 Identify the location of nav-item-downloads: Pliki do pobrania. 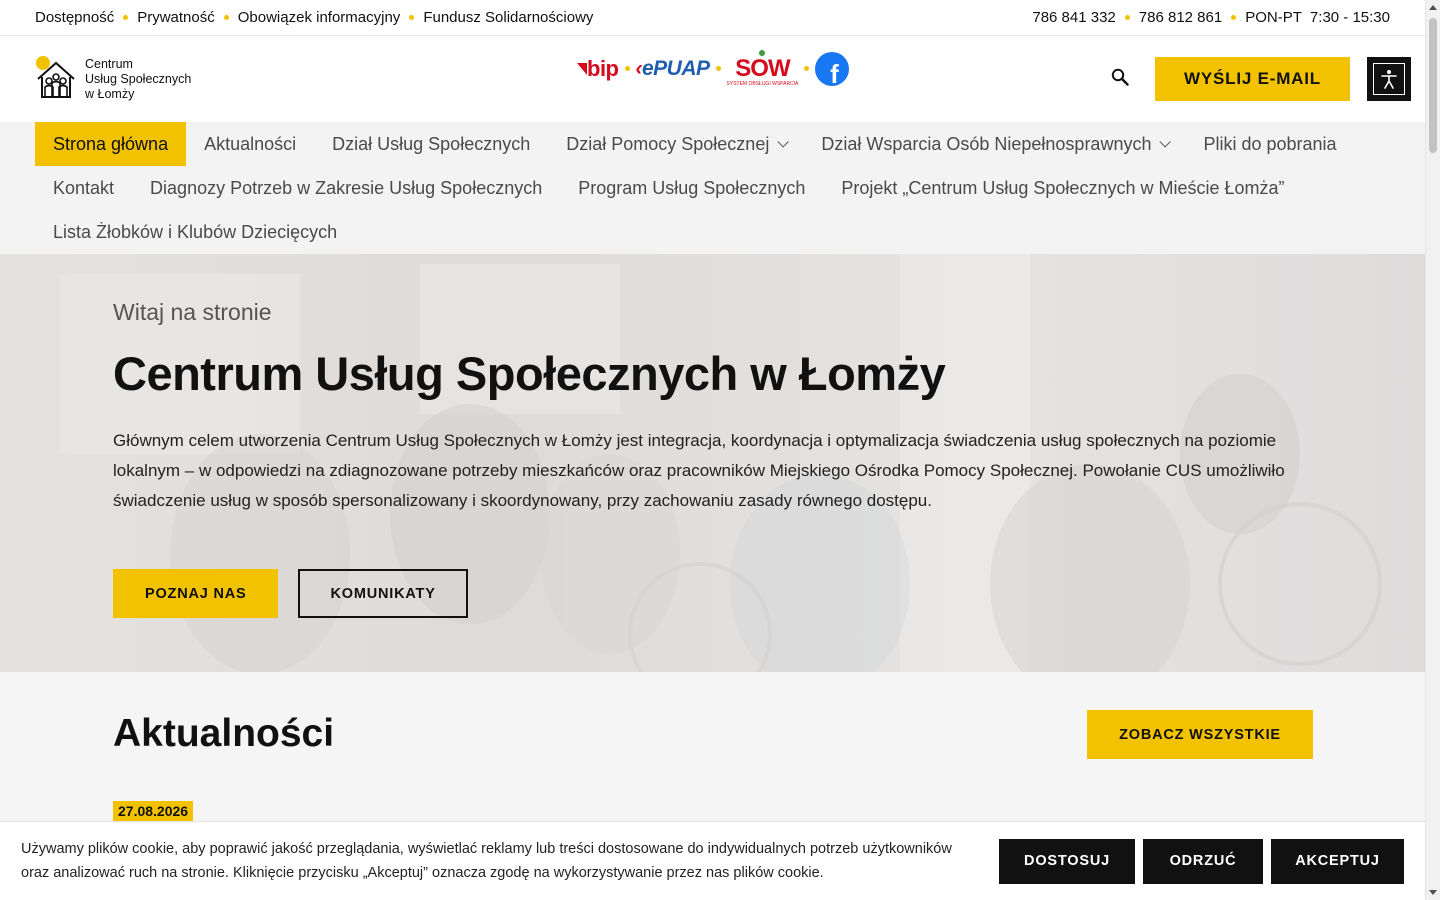
(1269, 144).